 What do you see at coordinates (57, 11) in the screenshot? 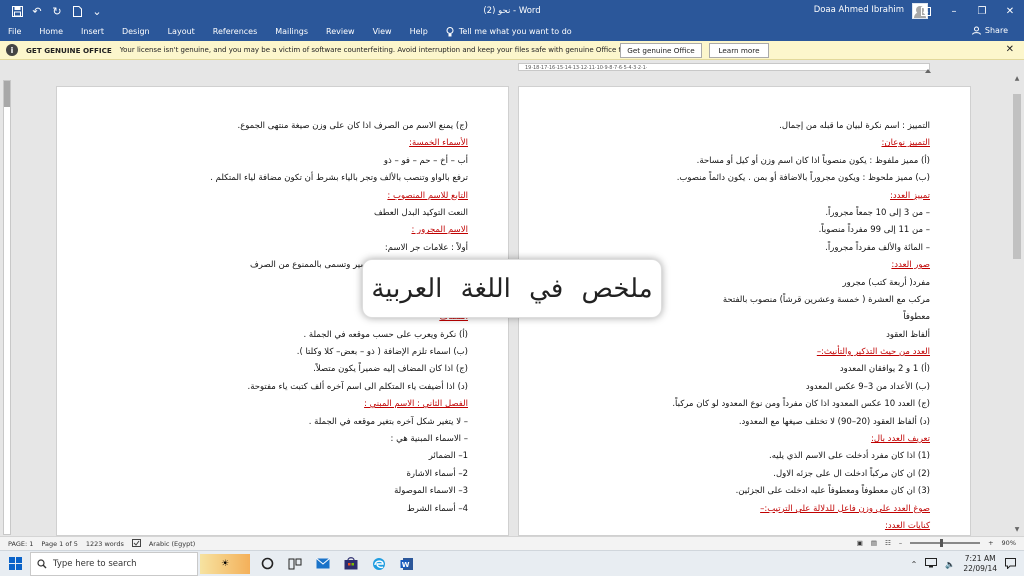
I see `redo-icon: ↻` at bounding box center [57, 11].